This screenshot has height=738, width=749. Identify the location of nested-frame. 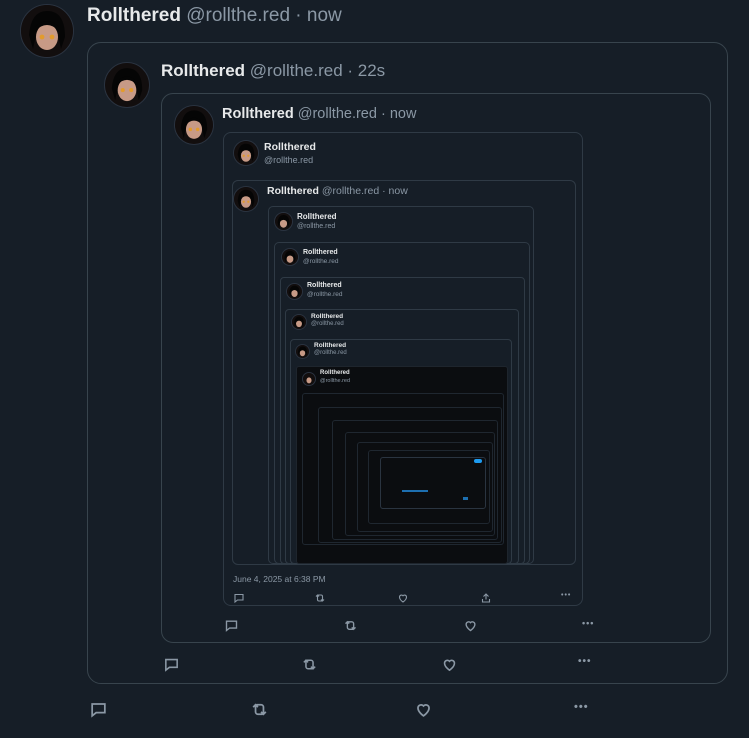
(433, 483).